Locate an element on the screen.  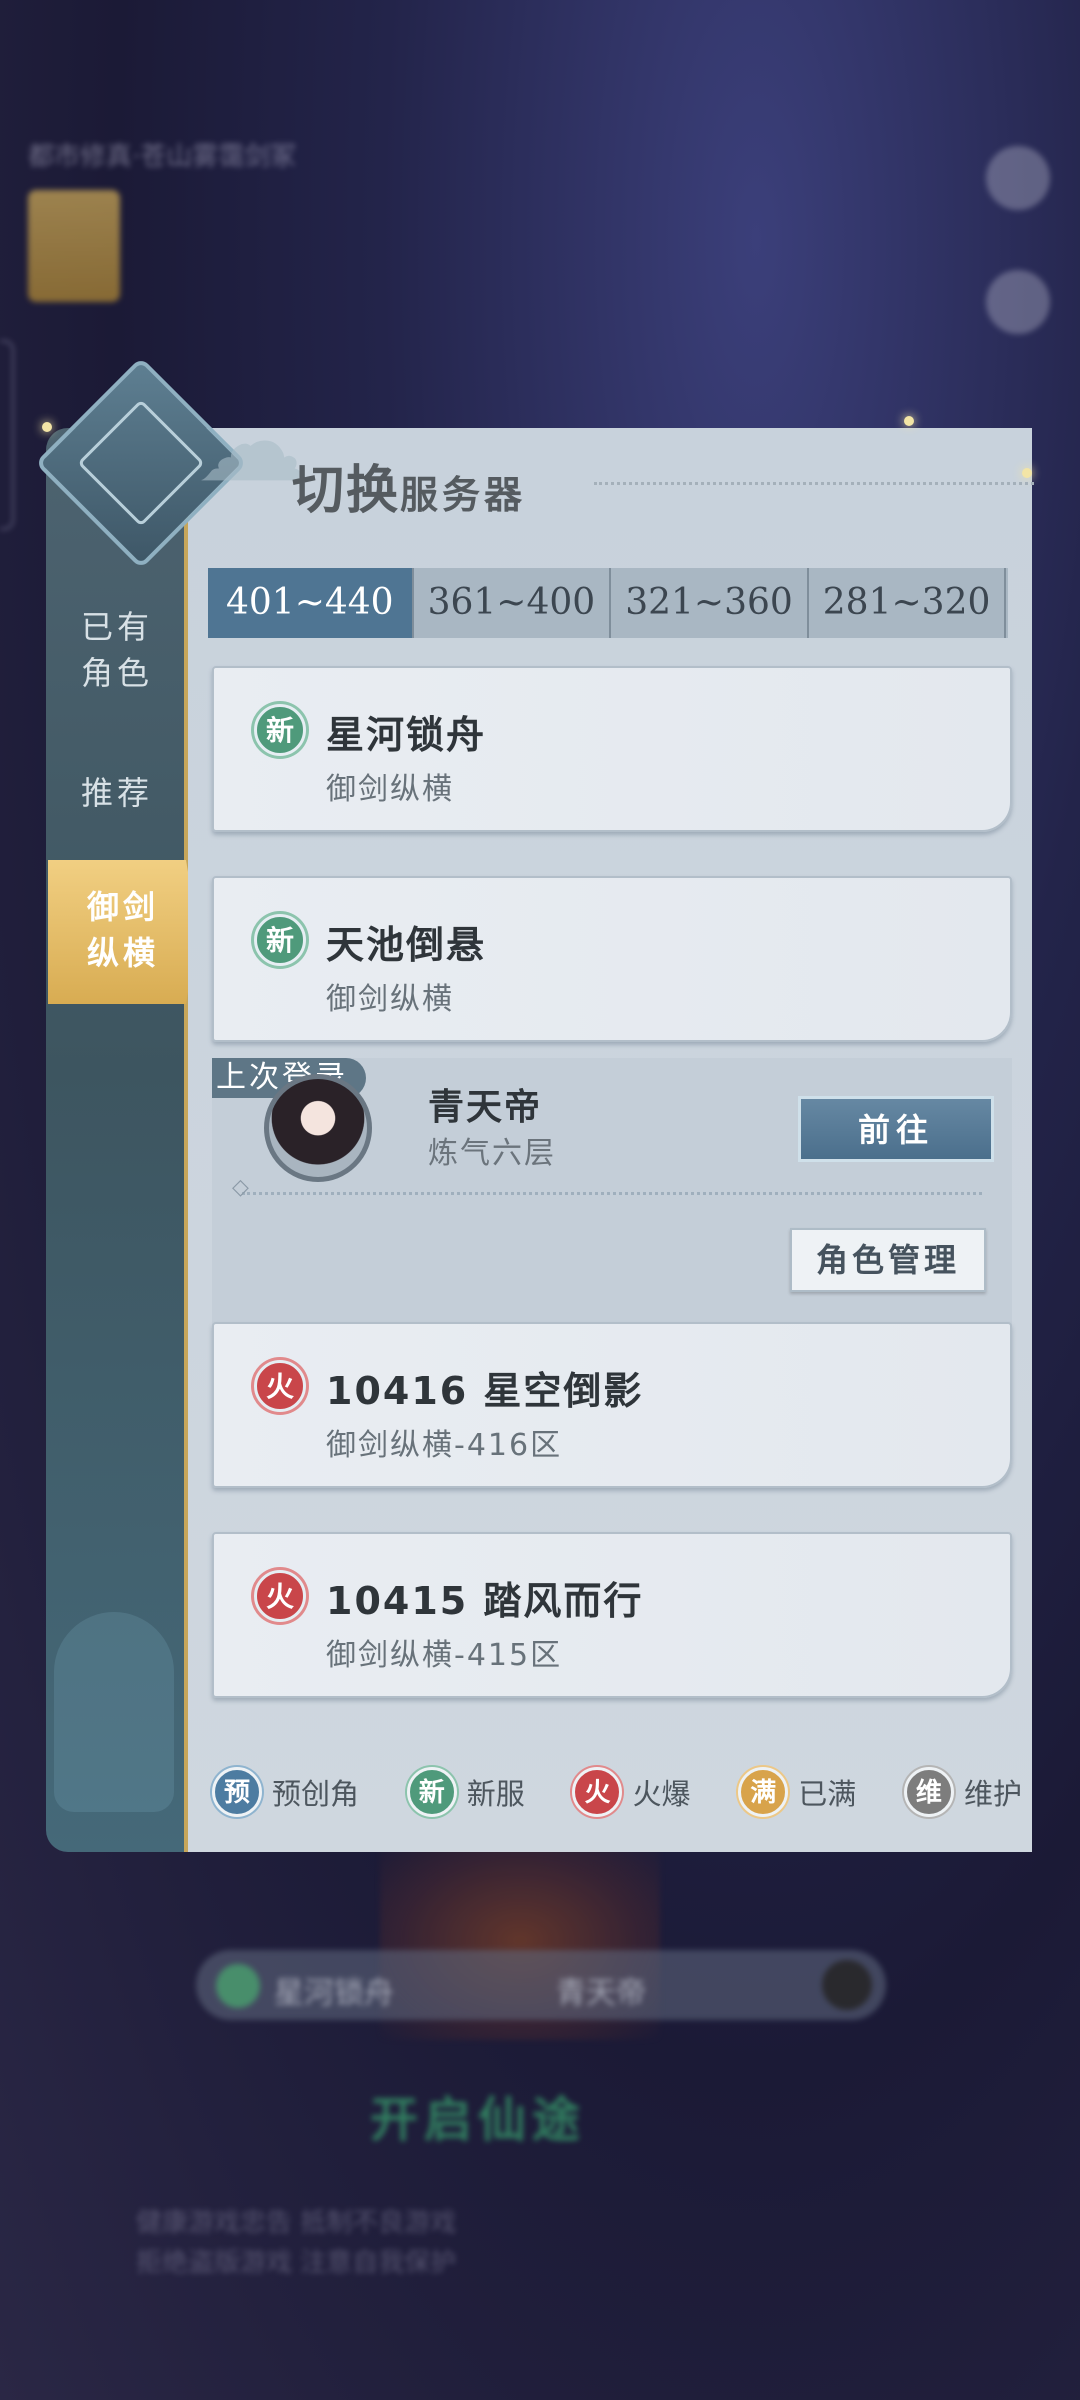
role-info-box: 上次登录 青天帝 炼气六层 前往 角色管理 is located at coordinates (612, 1192).